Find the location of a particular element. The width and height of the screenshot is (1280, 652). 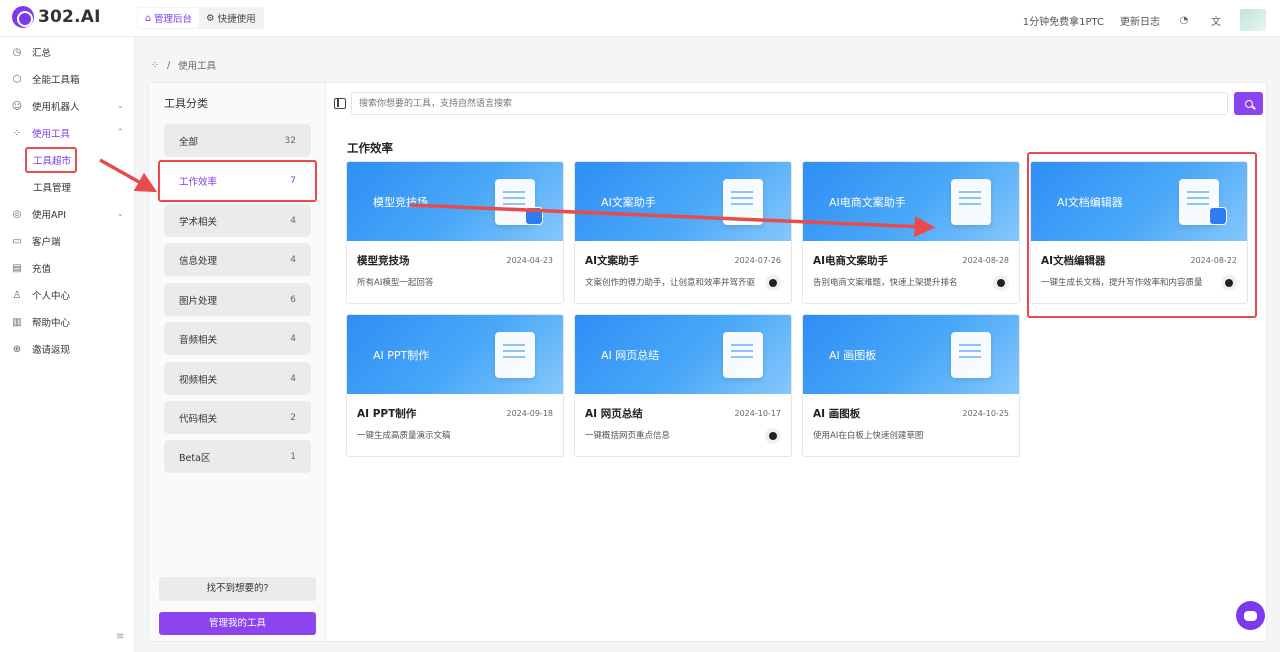

category-label: Beta区 is located at coordinates (195, 458).